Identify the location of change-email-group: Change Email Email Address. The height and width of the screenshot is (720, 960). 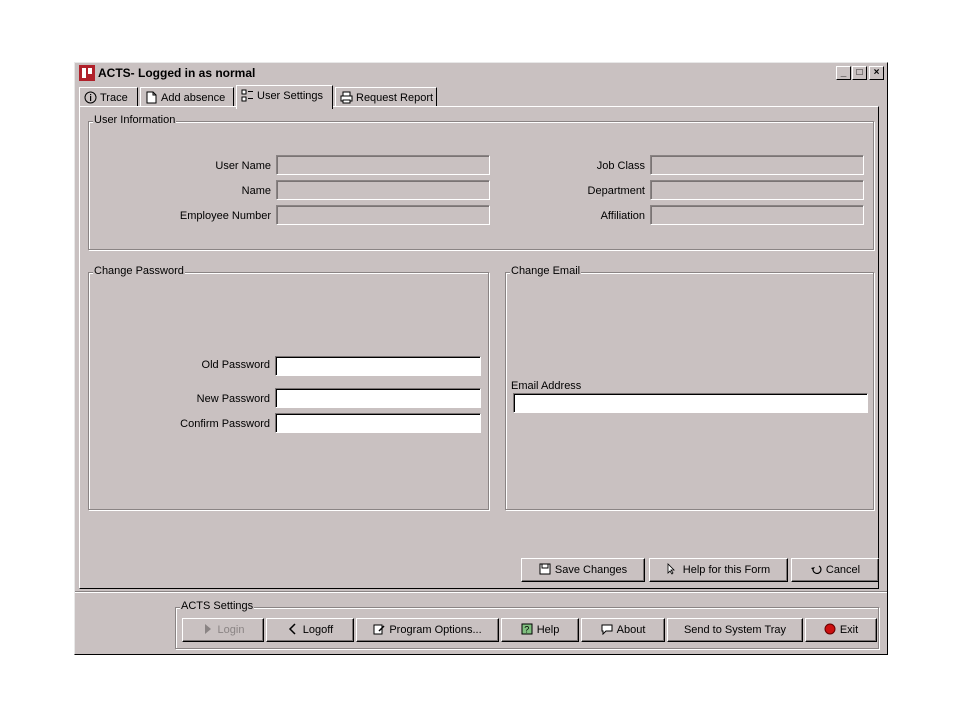
(689, 387).